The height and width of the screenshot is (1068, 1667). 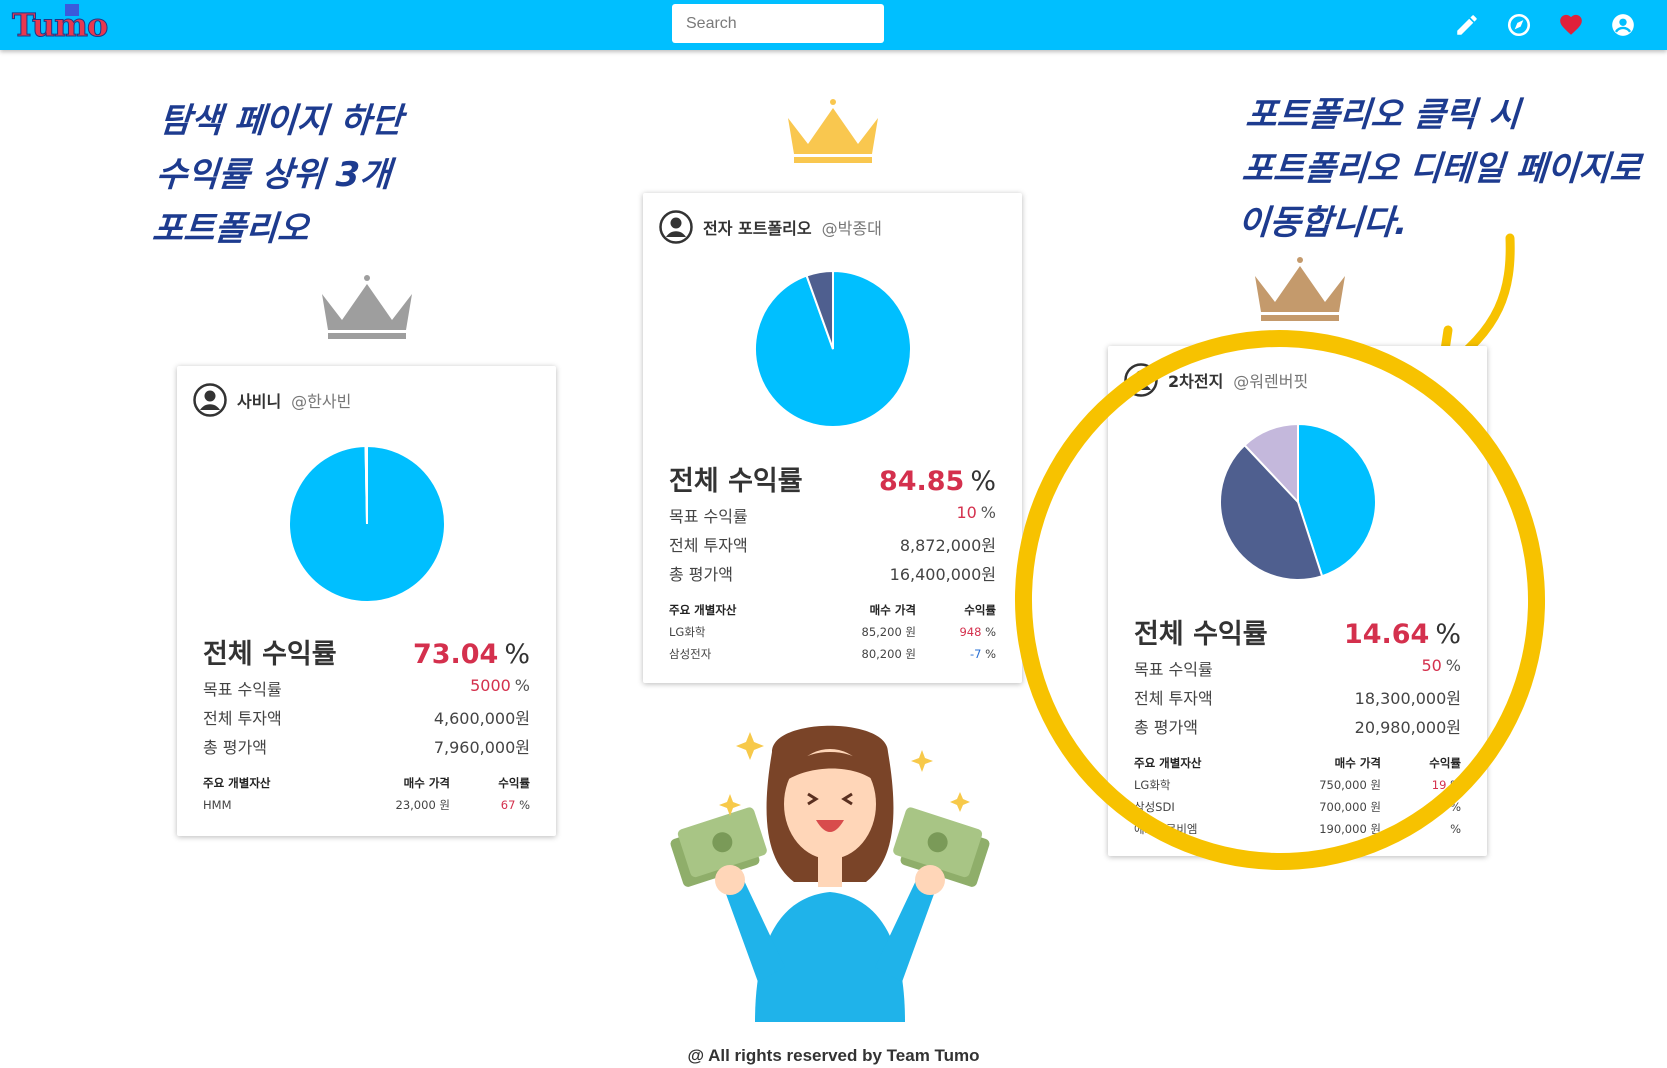 I want to click on asset-rate: 67, so click(x=508, y=805).